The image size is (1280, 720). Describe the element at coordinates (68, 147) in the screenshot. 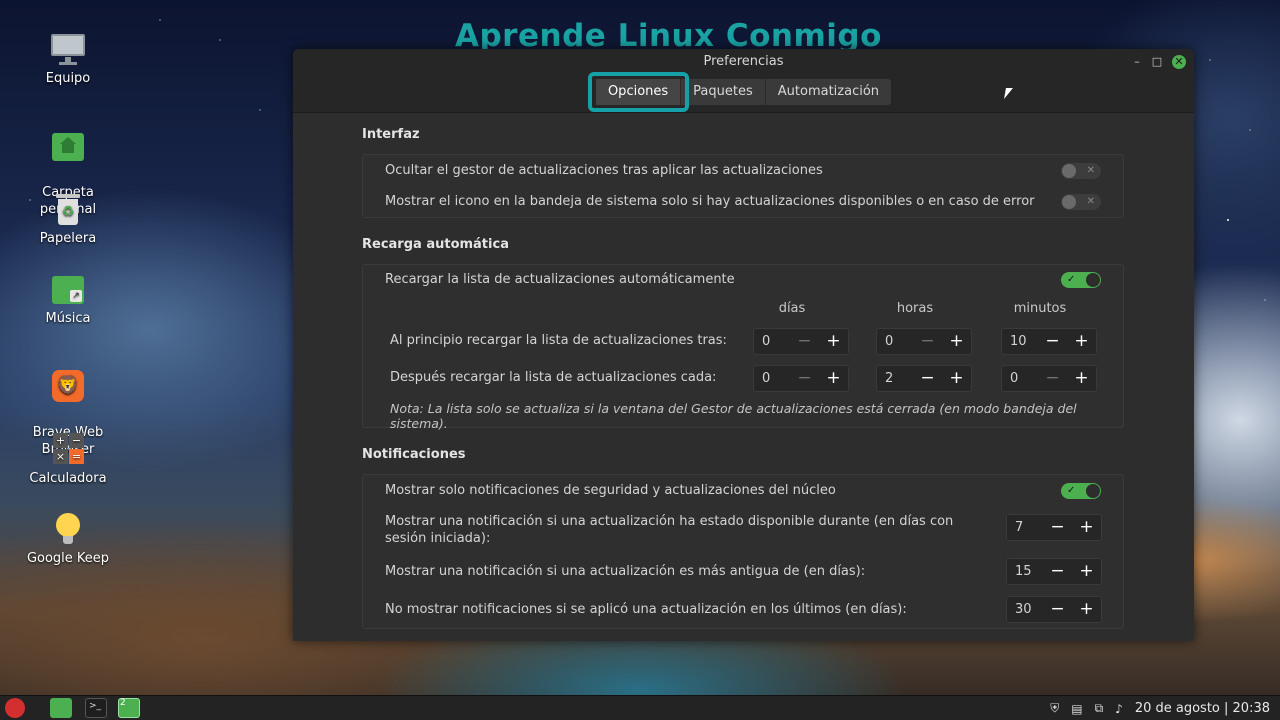

I see `home-folder-icon` at that location.